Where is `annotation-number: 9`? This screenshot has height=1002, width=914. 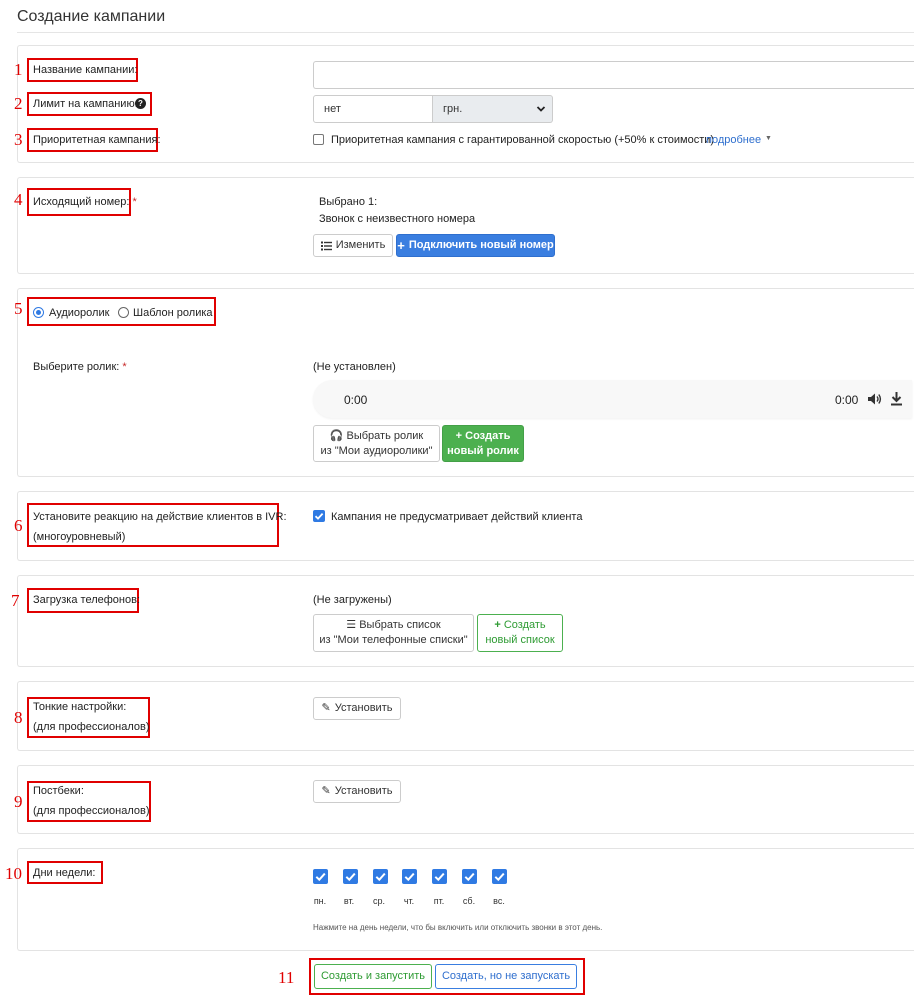 annotation-number: 9 is located at coordinates (18, 801).